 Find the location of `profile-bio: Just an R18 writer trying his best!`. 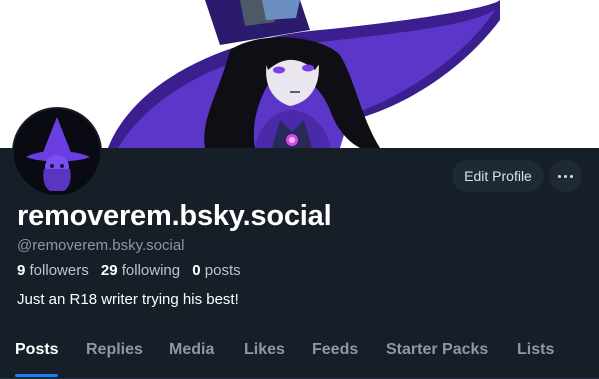

profile-bio: Just an R18 writer trying his best! is located at coordinates (128, 299).